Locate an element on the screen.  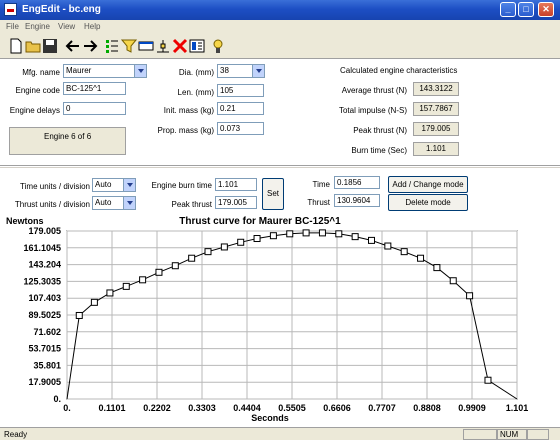
engine-code-label: Engine code is located at coordinates (37, 90).